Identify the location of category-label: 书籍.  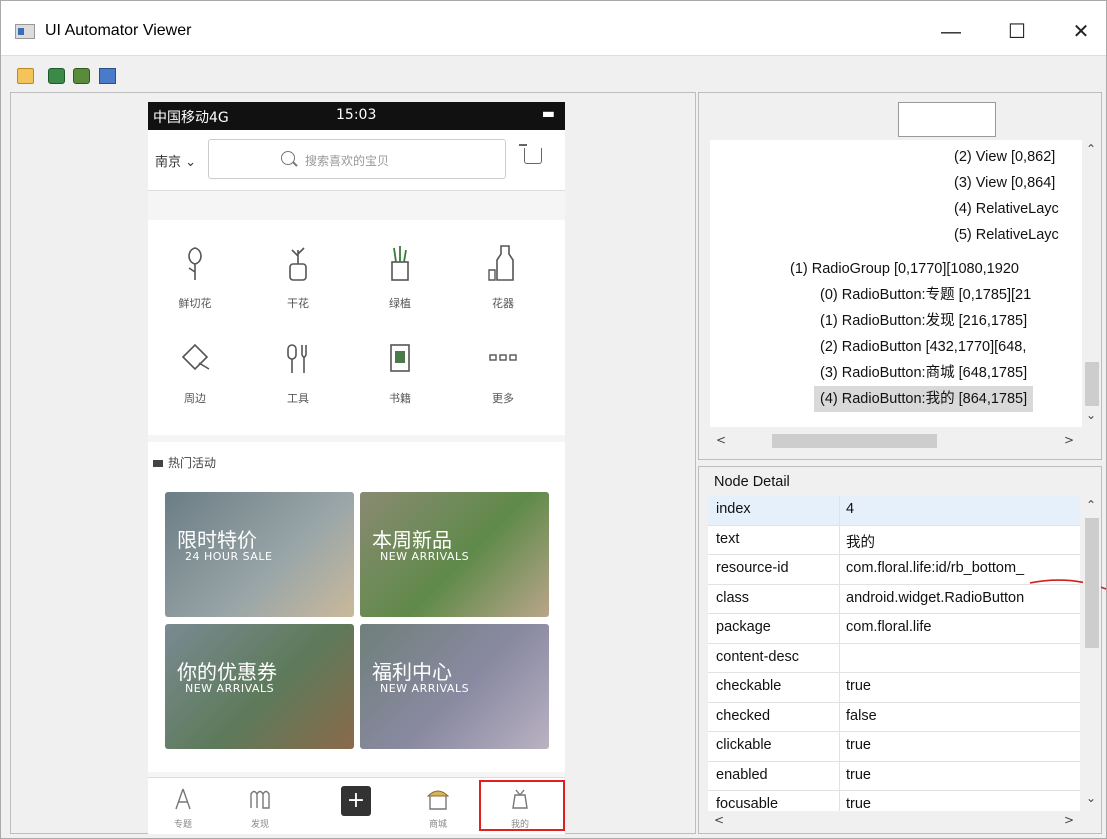
(400, 398).